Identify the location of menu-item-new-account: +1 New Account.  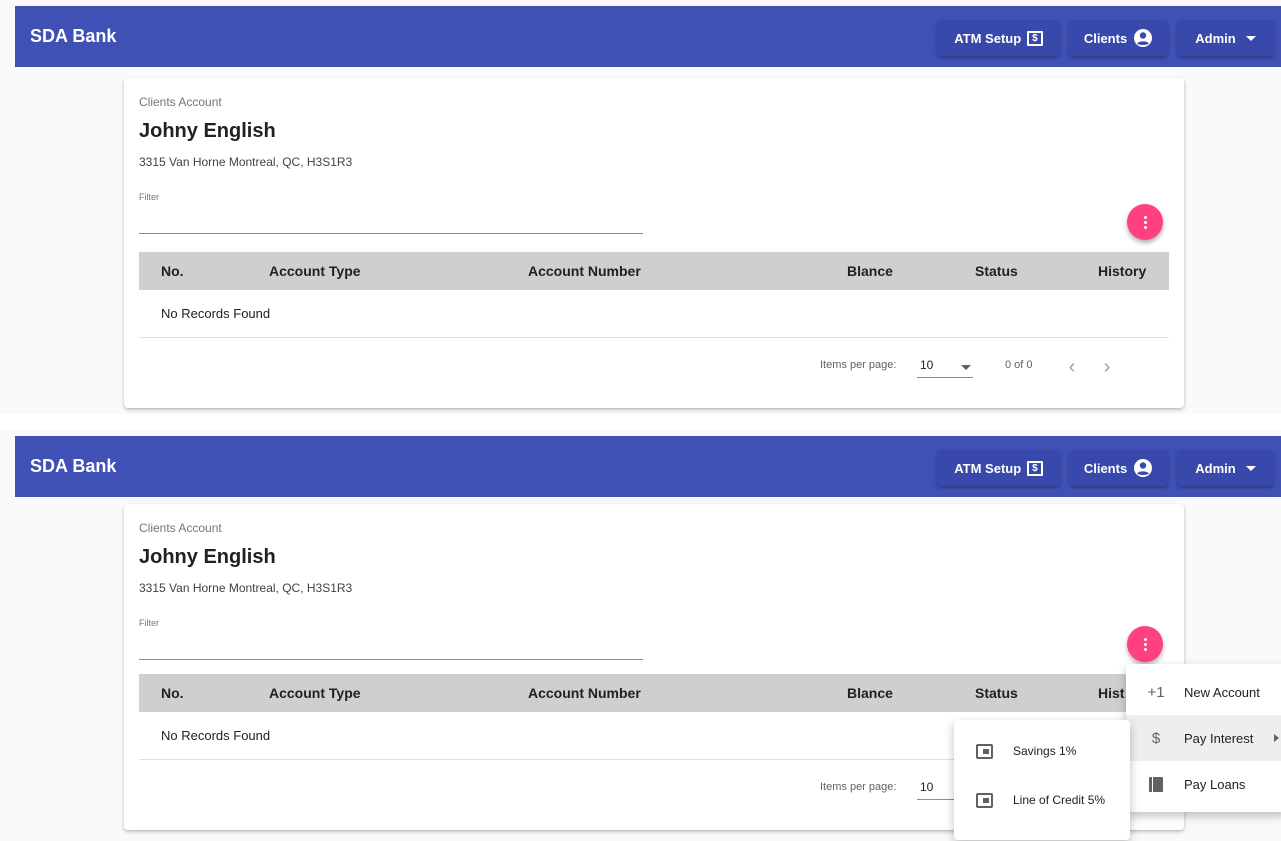
(1203, 692).